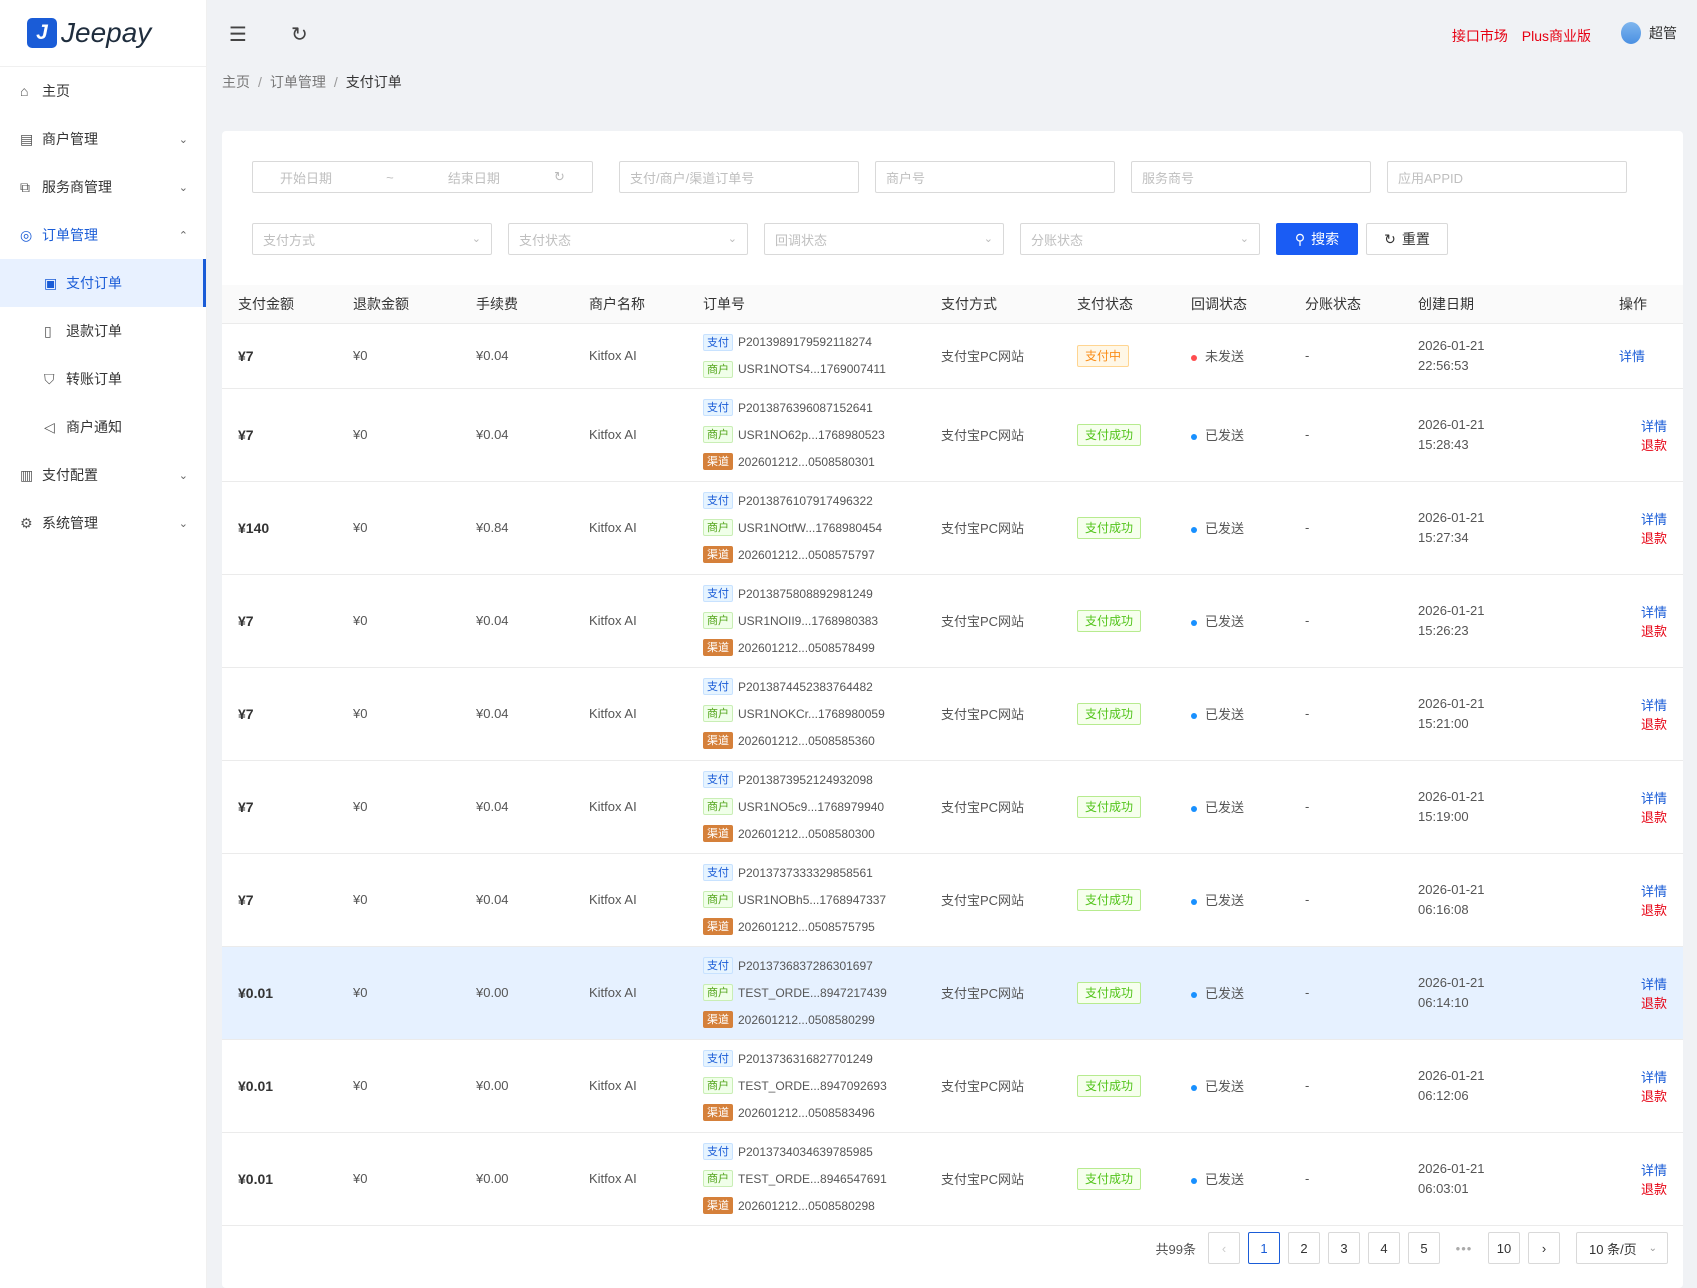 The image size is (1697, 1288). Describe the element at coordinates (1491, 1179) in the screenshot. I see `created-date-cell: 2026-01-21 06:03:01` at that location.